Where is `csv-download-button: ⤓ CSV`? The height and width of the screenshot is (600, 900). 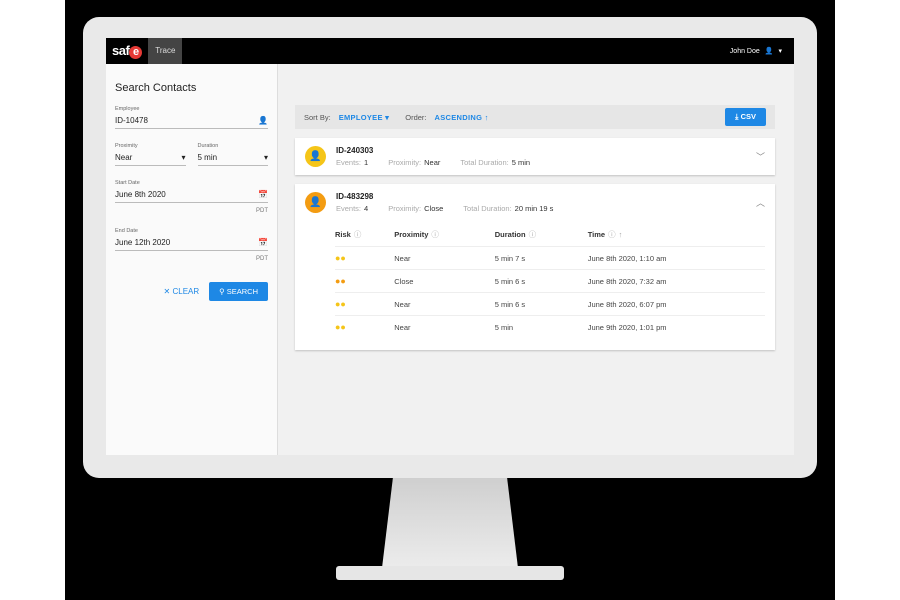
csv-download-button: ⤓ CSV is located at coordinates (745, 117).